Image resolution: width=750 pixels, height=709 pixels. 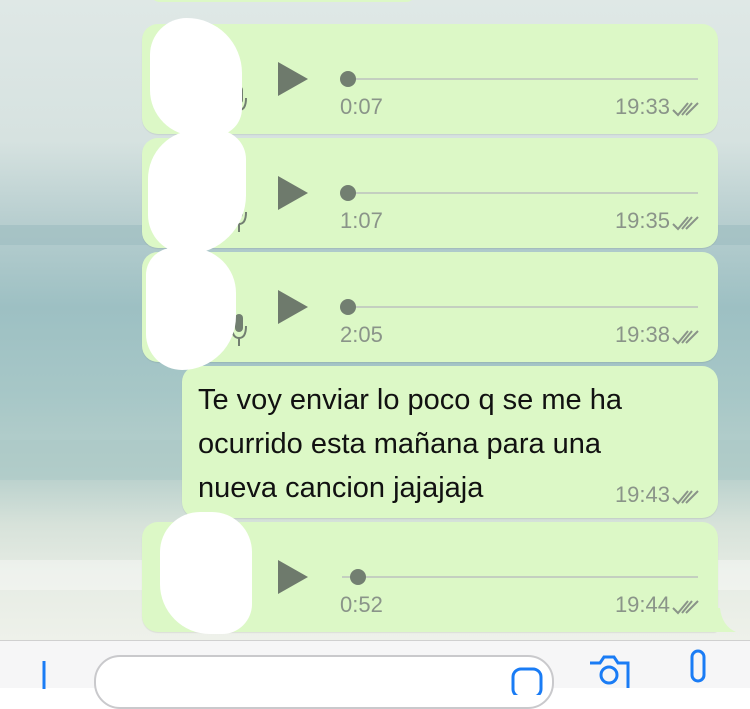 What do you see at coordinates (642, 604) in the screenshot?
I see `message-time: 19:44` at bounding box center [642, 604].